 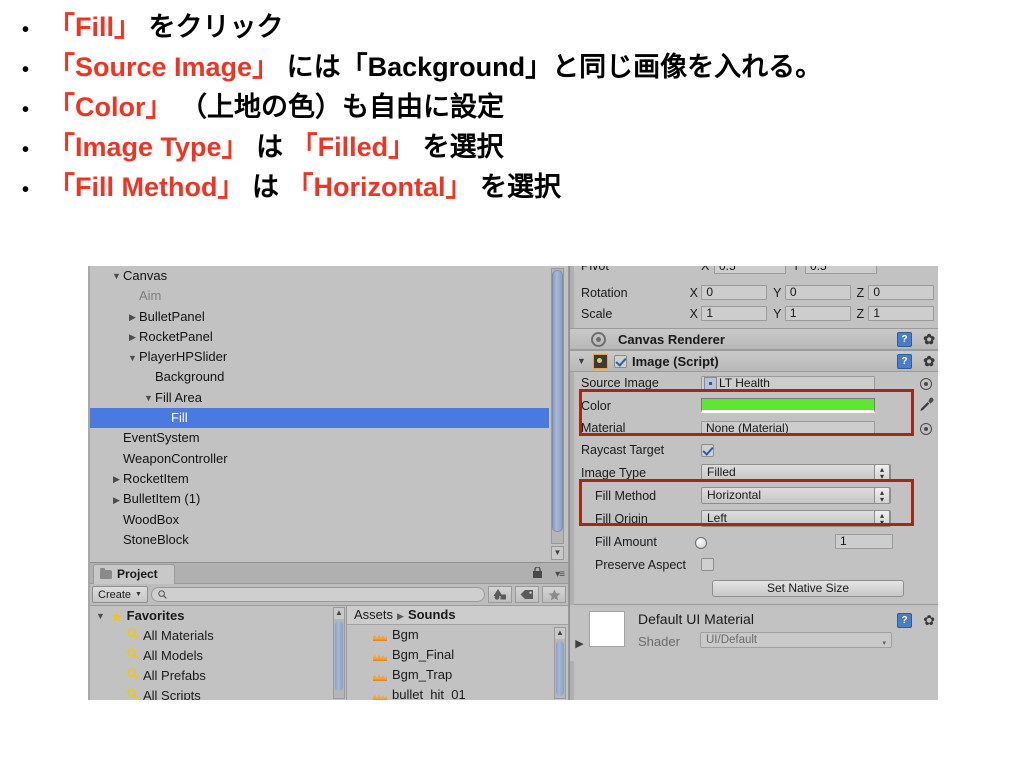 I want to click on folder-icon, so click(x=106, y=573).